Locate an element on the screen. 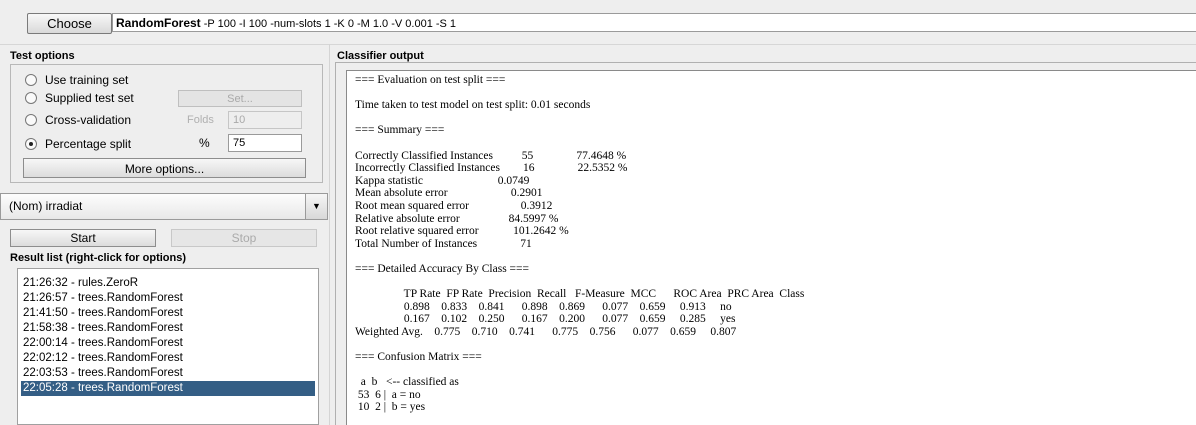 The image size is (1196, 425). output-line: Total Number of Instances 71 is located at coordinates (443, 243).